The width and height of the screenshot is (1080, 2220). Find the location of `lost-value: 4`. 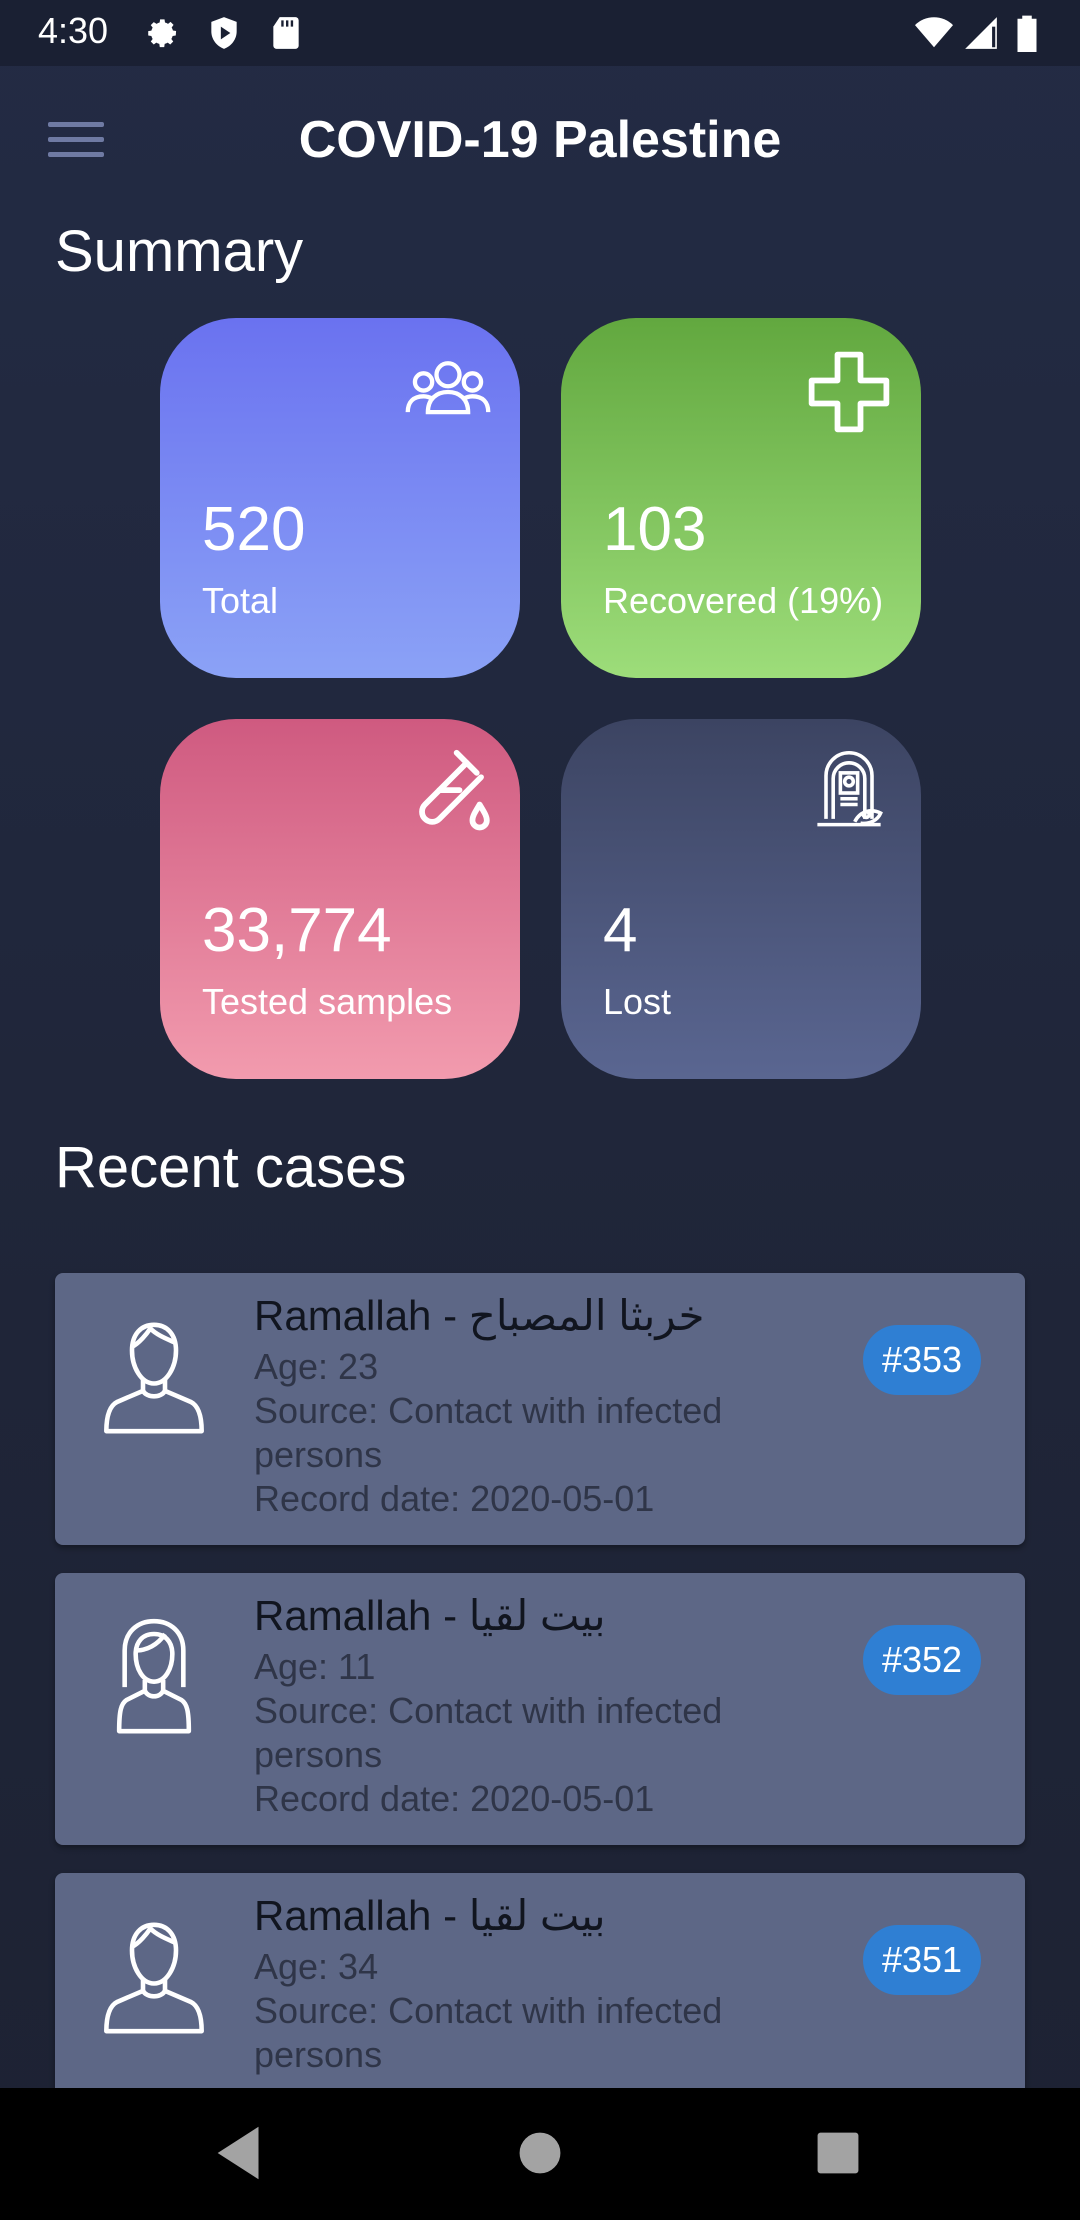

lost-value: 4 is located at coordinates (620, 930).